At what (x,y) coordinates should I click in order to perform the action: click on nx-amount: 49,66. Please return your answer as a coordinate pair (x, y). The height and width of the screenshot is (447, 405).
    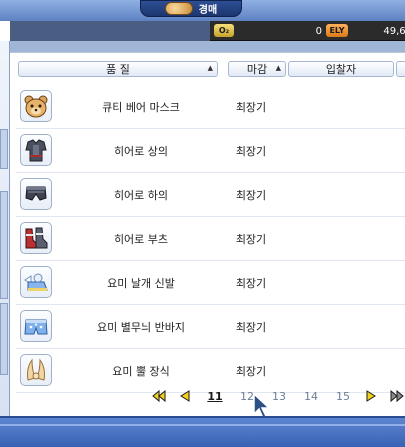
    Looking at the image, I should click on (394, 31).